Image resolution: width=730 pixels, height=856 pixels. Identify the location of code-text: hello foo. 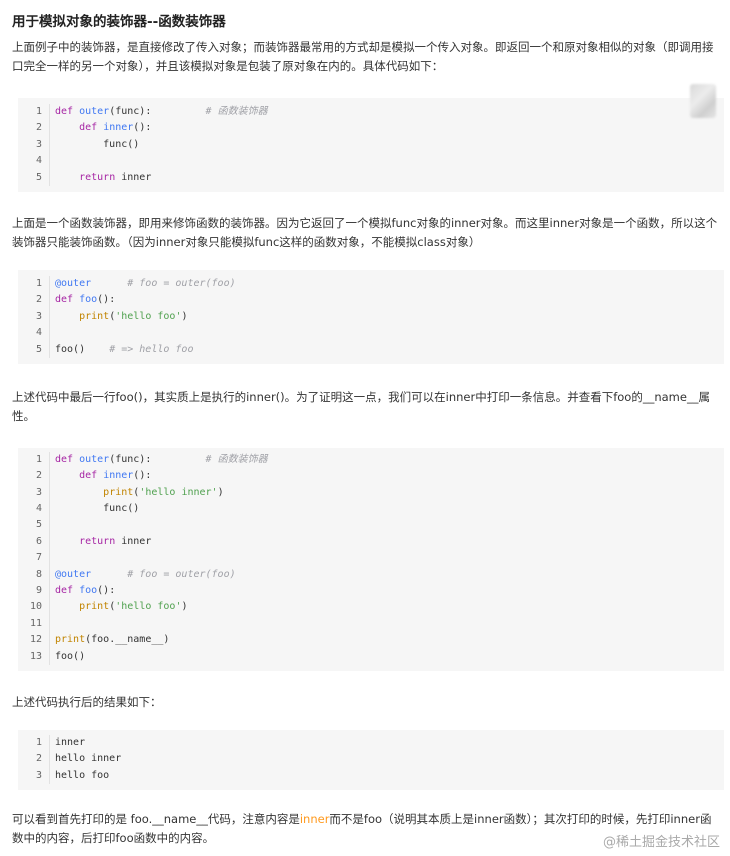
(82, 775).